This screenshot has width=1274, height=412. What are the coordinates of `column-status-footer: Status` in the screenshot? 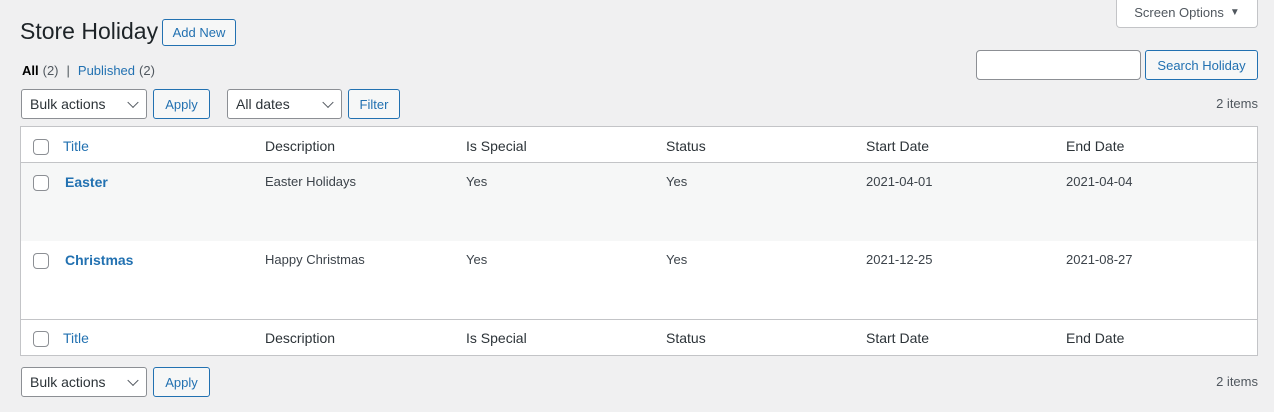 It's located at (686, 338).